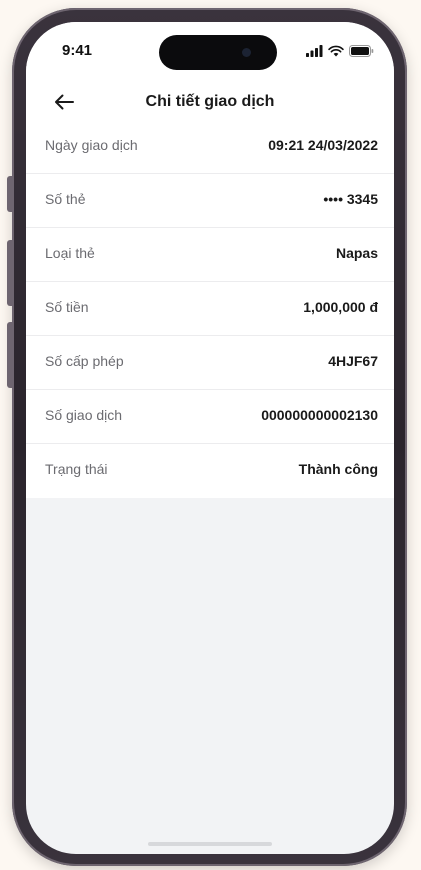 This screenshot has height=870, width=421. I want to click on detail-row-transaction-id: Số giao dịch 000000000002130, so click(210, 417).